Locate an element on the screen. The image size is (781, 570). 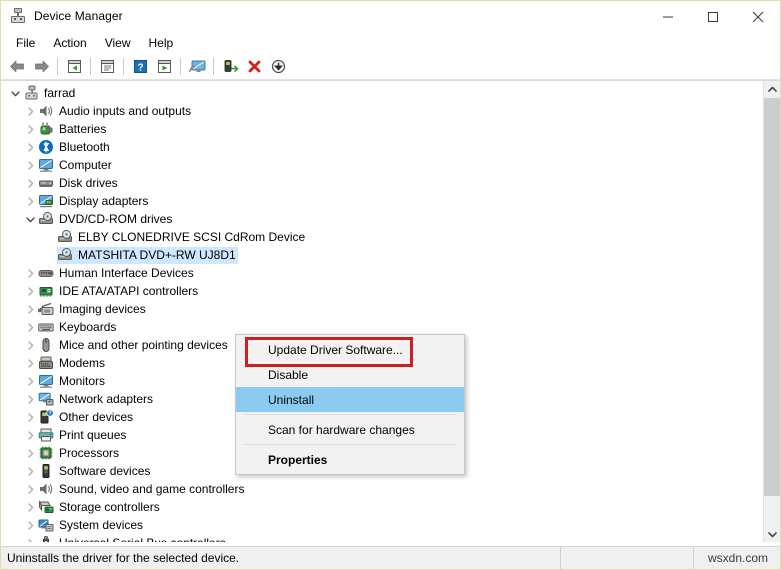
tree-item: DVD/CD-ROM drives is located at coordinates (379, 219).